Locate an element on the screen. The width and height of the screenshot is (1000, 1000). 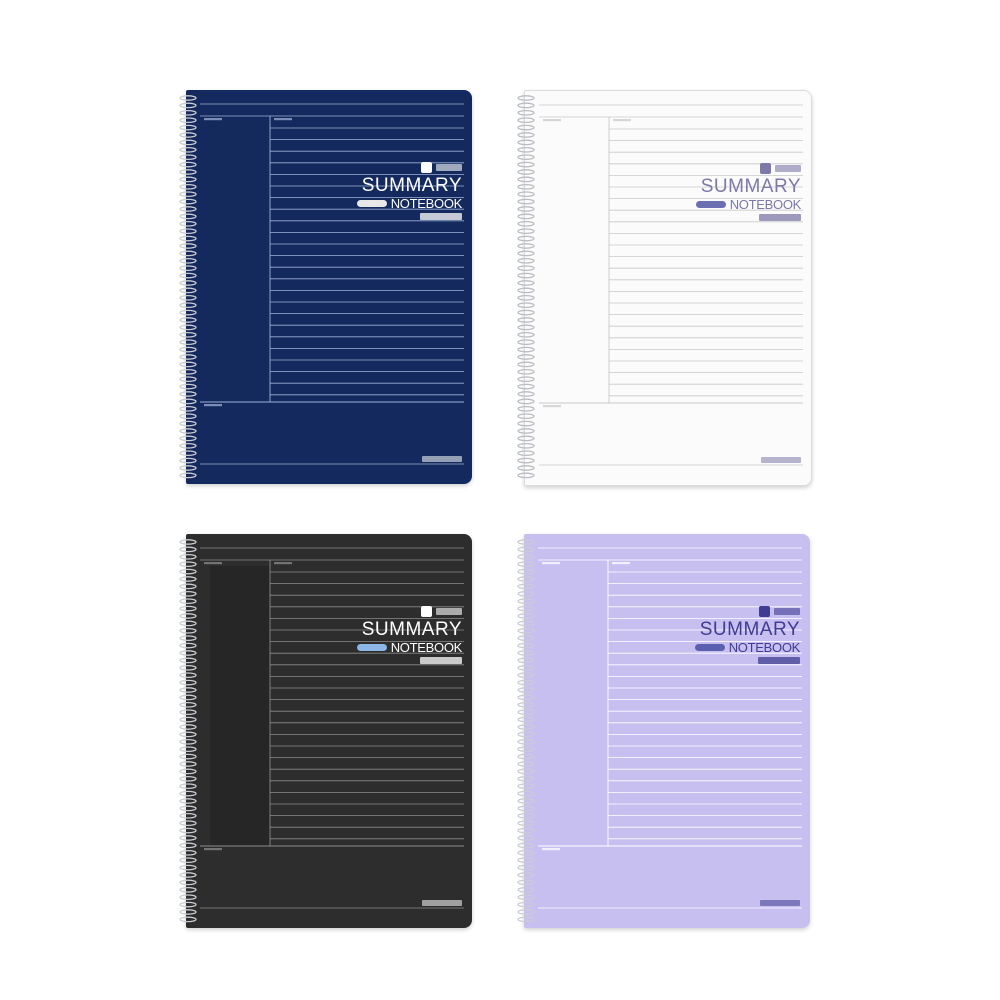
cover-title: SUMMARY is located at coordinates (411, 185).